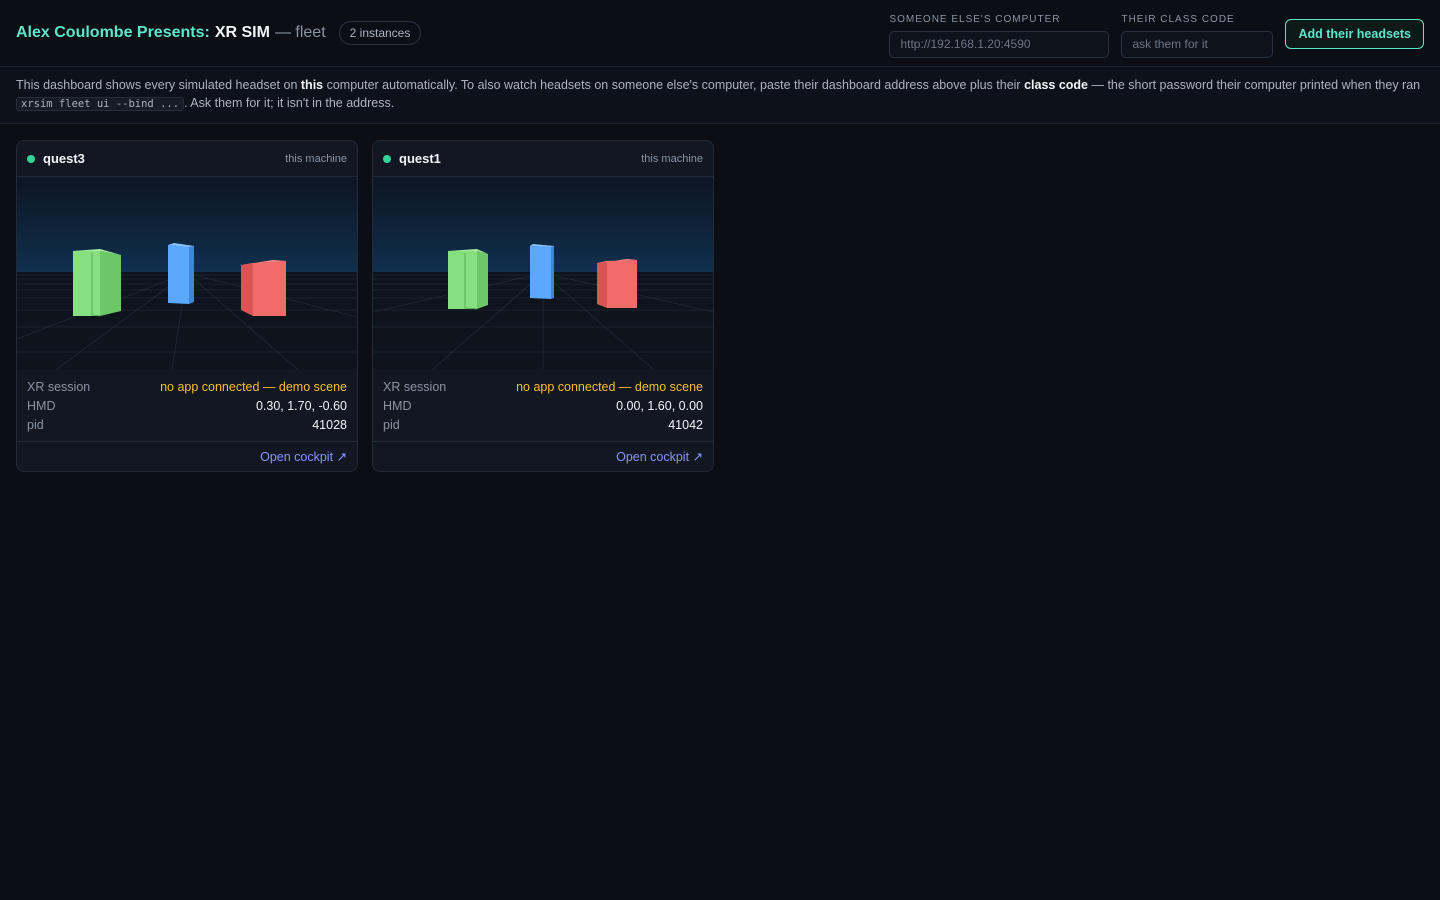 This screenshot has height=900, width=1440. What do you see at coordinates (329, 424) in the screenshot?
I see `pid-value: 41028` at bounding box center [329, 424].